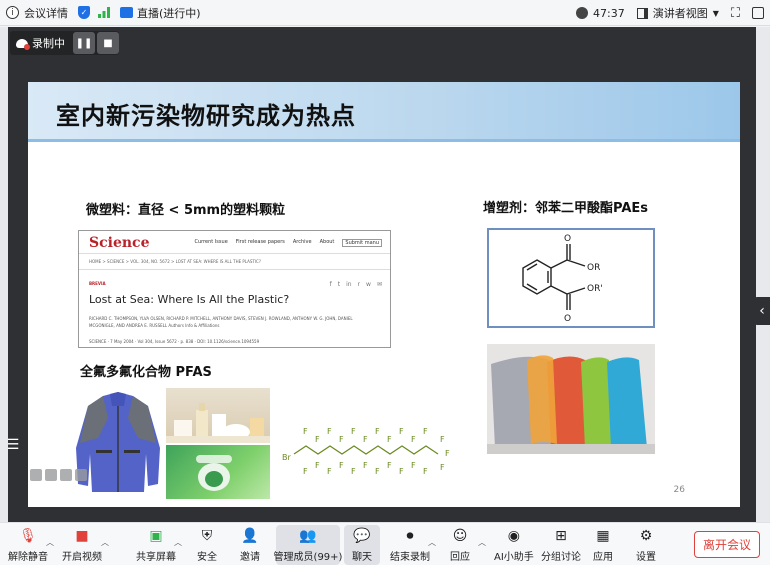 This screenshot has width=770, height=565. I want to click on fullscreen-icon: ⛶, so click(735, 13).